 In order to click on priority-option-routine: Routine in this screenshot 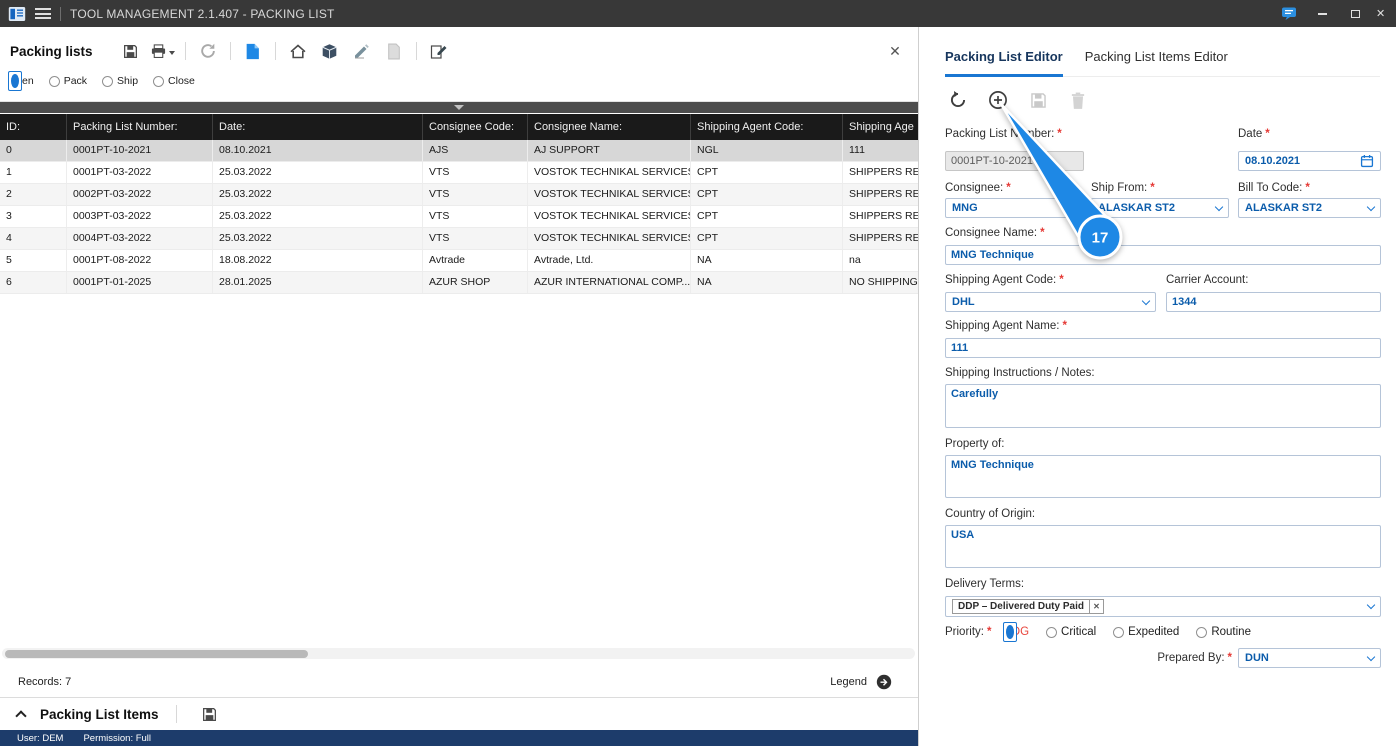, I will do `click(1223, 632)`.